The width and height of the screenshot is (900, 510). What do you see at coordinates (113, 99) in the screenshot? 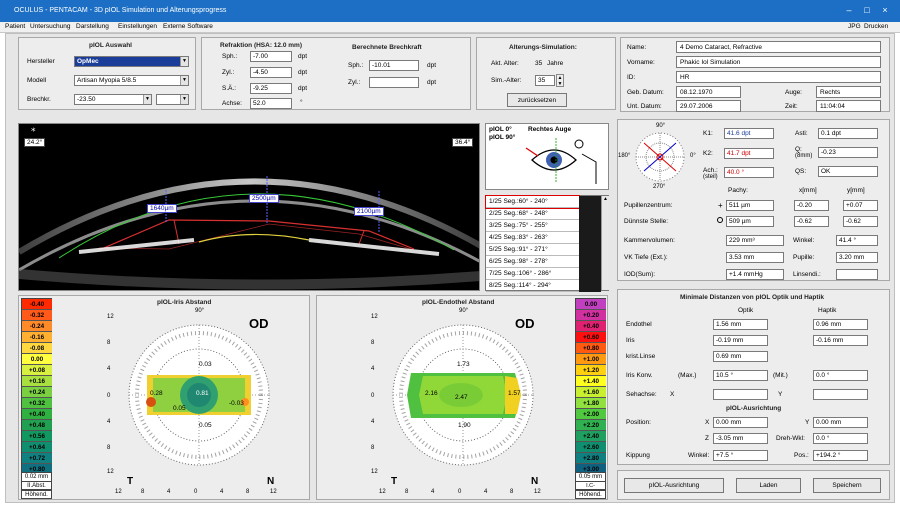
I see `brechkr-select: -23.50 ▼` at bounding box center [113, 99].